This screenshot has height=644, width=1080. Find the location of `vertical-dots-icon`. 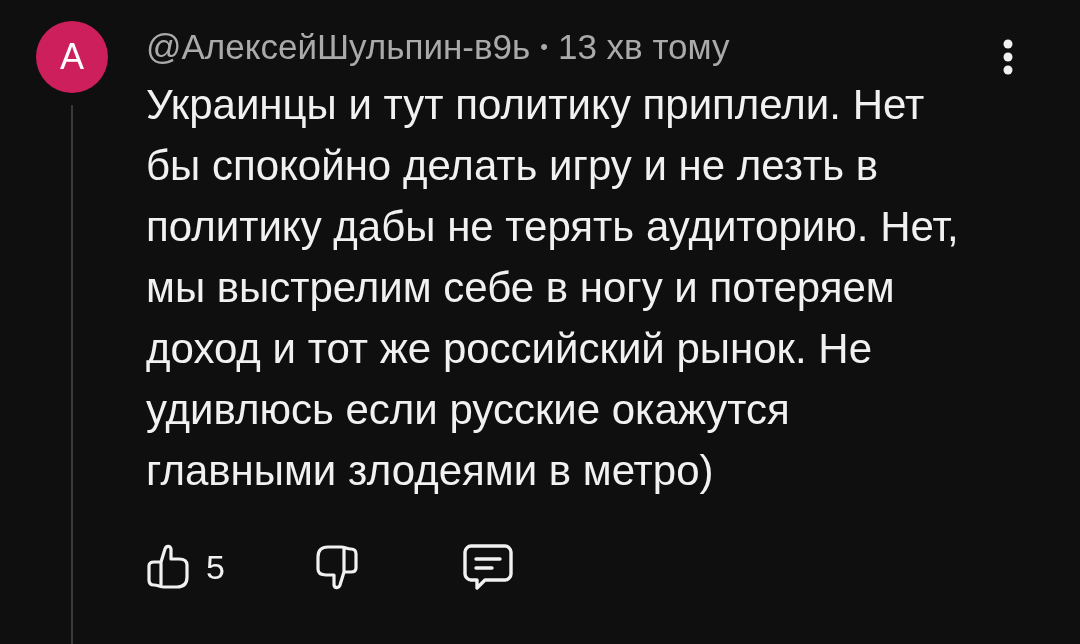

vertical-dots-icon is located at coordinates (1008, 57).